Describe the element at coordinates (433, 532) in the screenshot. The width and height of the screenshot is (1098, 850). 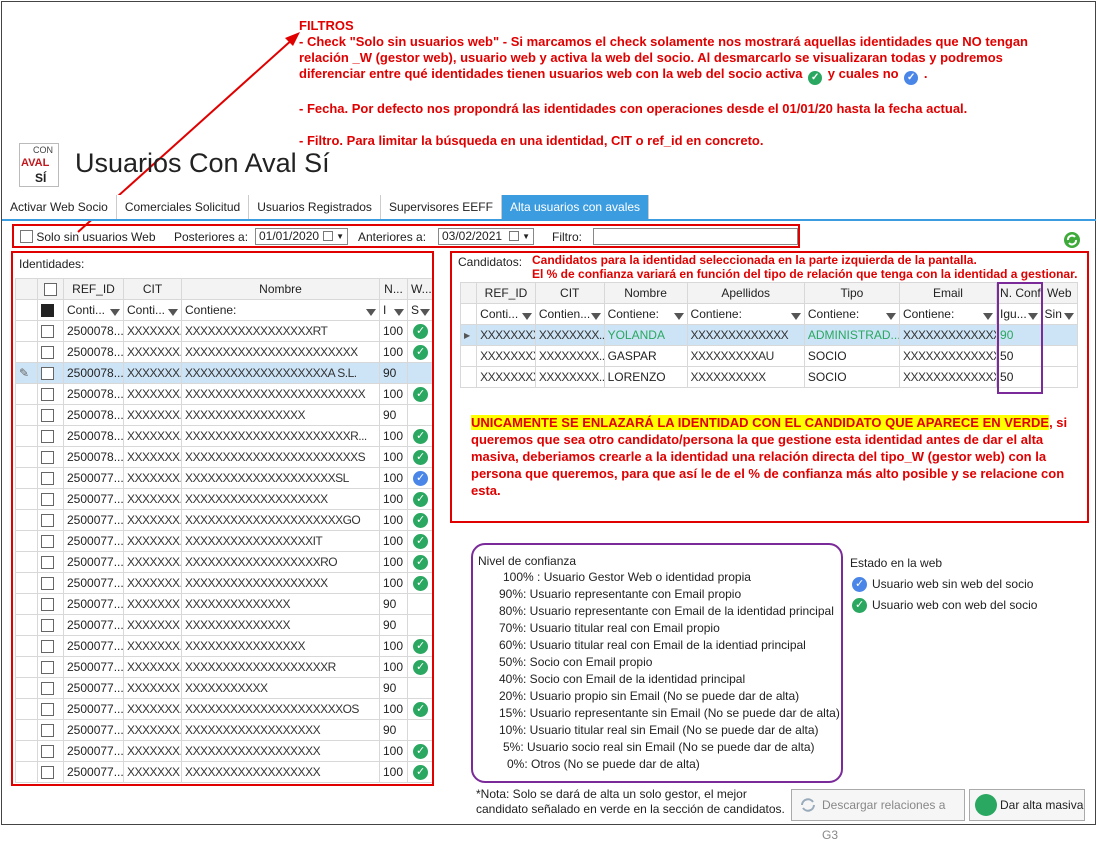
I see `identidades-scrollbar` at that location.